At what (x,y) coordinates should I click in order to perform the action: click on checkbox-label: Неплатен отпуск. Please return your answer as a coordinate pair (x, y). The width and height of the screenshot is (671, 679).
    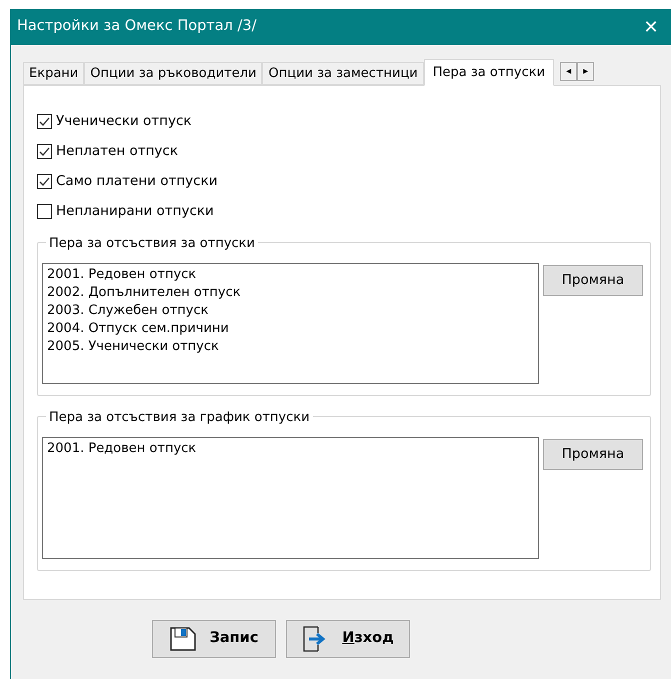
    Looking at the image, I should click on (117, 151).